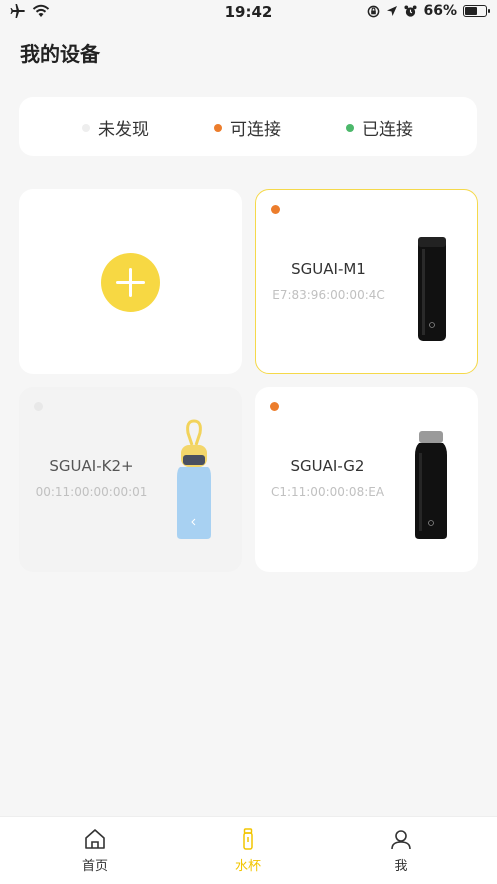 The height and width of the screenshot is (884, 497). Describe the element at coordinates (328, 269) in the screenshot. I see `device-name: SGUAI-M1` at that location.